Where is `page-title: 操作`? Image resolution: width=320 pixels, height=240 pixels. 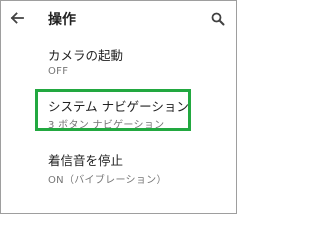
page-title: 操作 is located at coordinates (62, 20).